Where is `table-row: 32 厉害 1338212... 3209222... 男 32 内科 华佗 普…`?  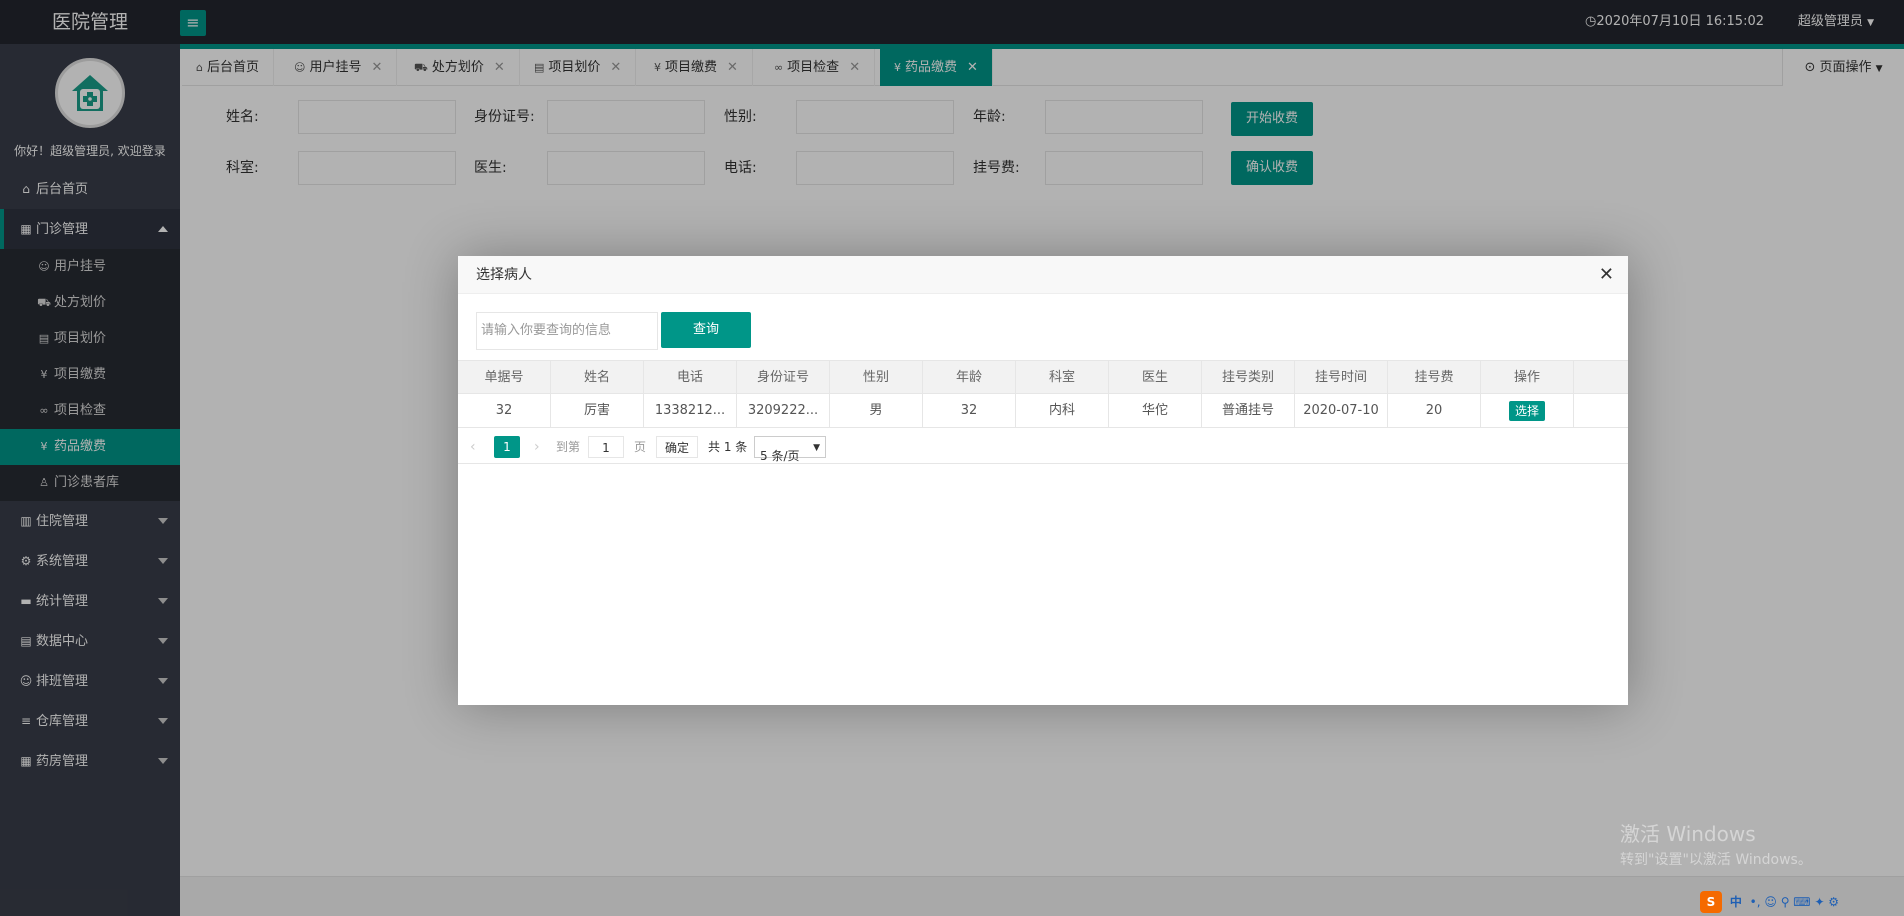
table-row: 32 厉害 1338212... 3209222... 男 32 内科 华佗 普… is located at coordinates (1043, 411).